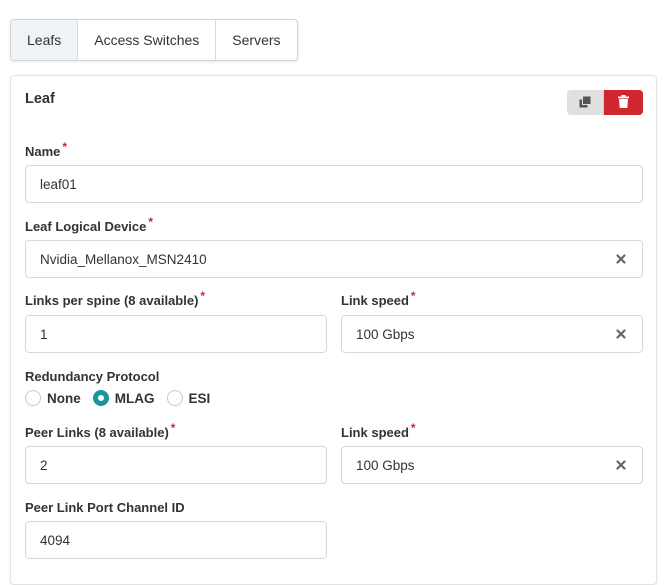 The image size is (668, 585). What do you see at coordinates (92, 376) in the screenshot?
I see `redundancy-label: Redundancy Protocol` at bounding box center [92, 376].